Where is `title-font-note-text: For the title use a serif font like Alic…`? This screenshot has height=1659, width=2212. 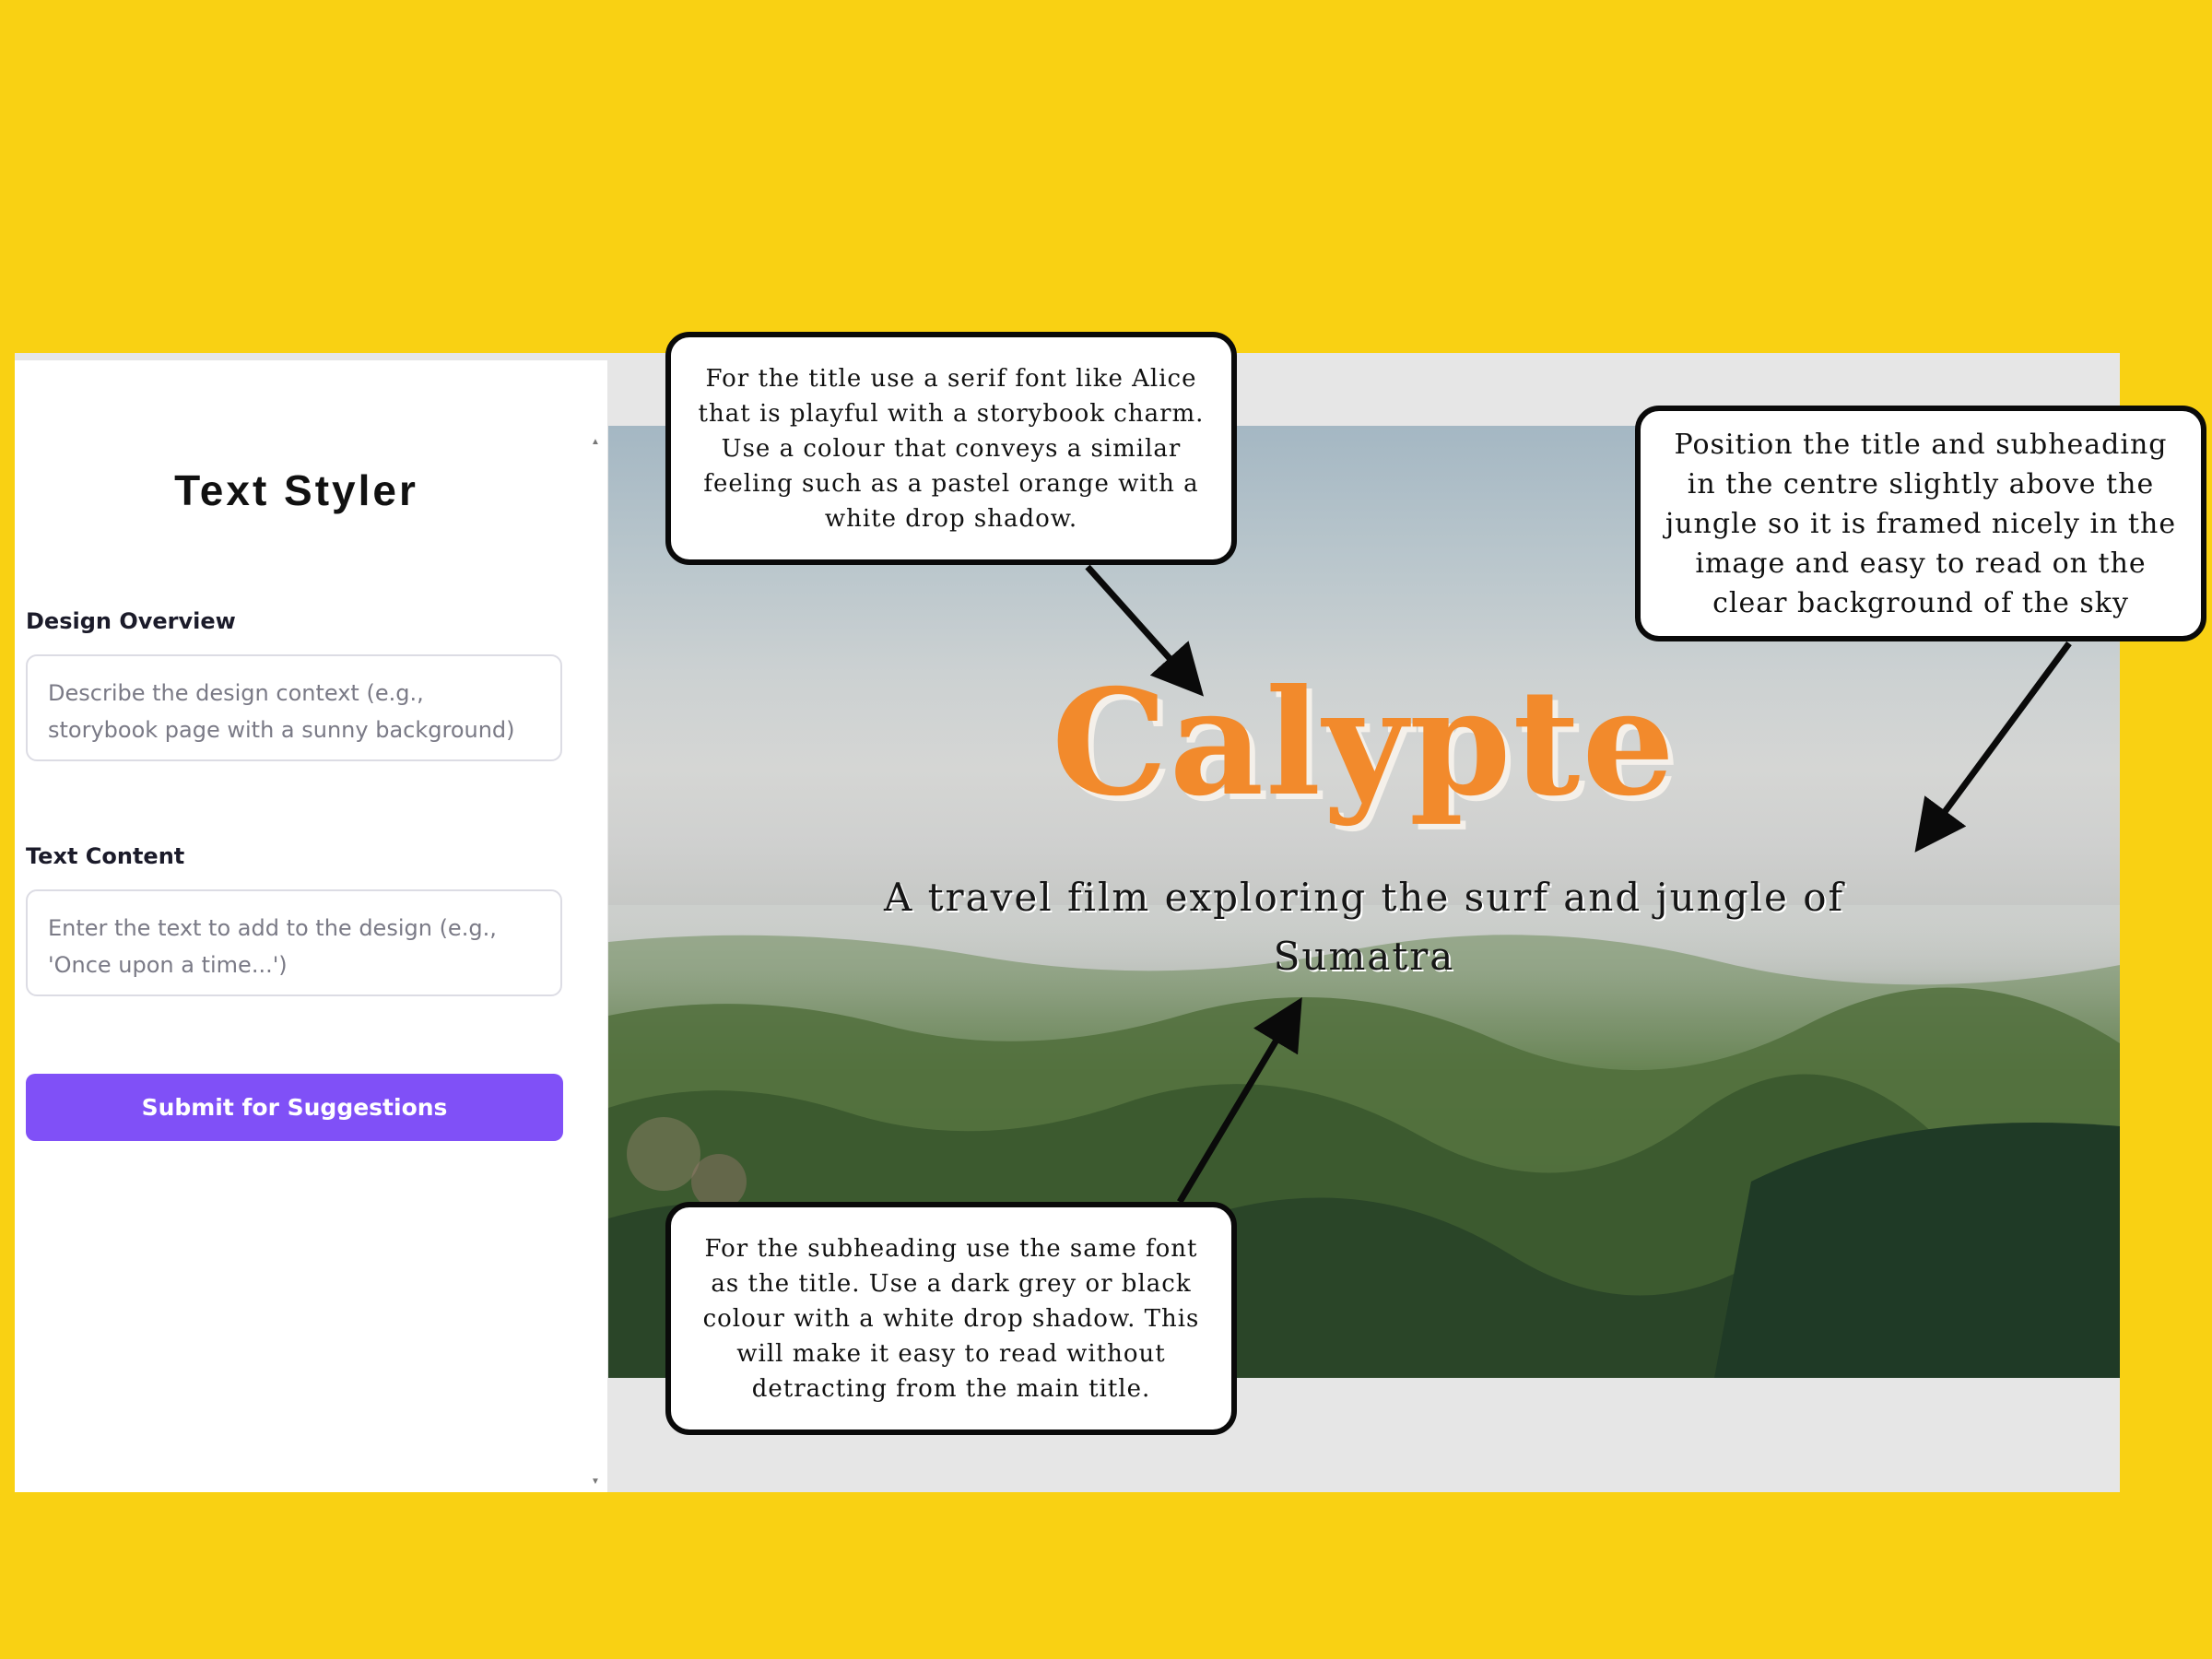
title-font-note-text: For the title use a serif font like Alic… is located at coordinates (951, 448).